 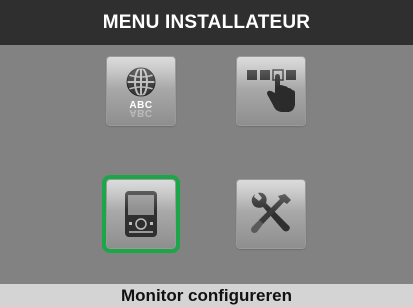 I want to click on wrench-screwdriver-icon, so click(x=271, y=212).